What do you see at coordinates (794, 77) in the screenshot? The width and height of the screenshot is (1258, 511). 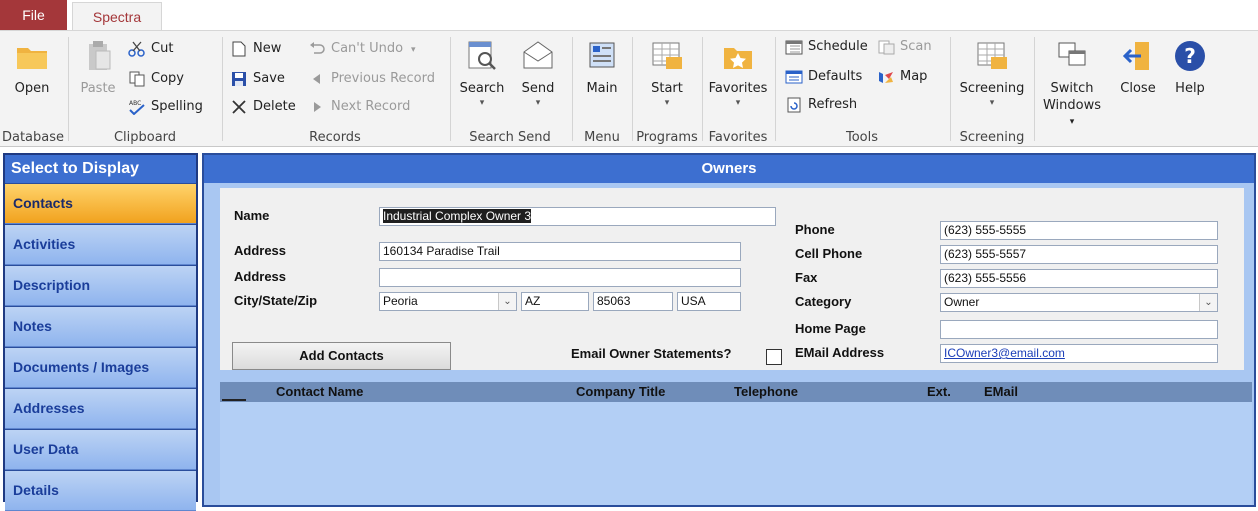 I see `defaults-icon` at bounding box center [794, 77].